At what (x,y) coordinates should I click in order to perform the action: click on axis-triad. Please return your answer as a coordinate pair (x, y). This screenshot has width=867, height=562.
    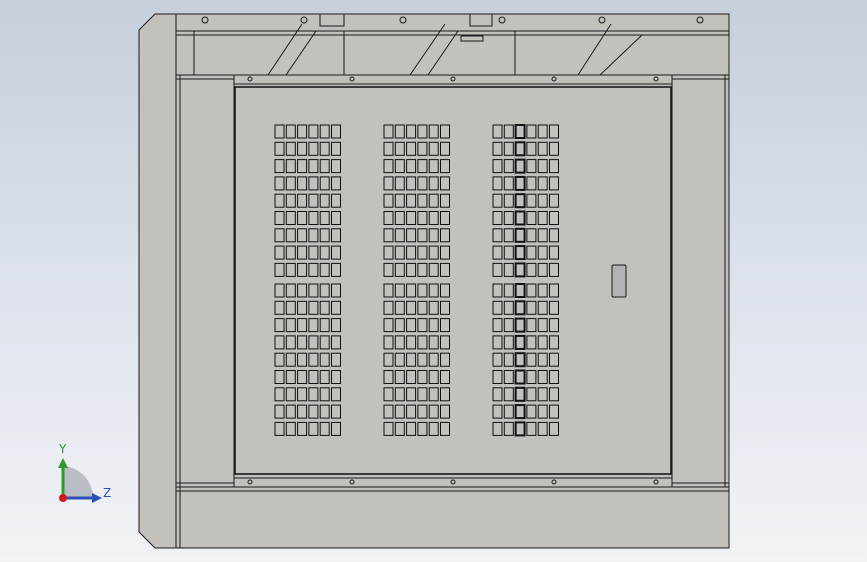
    Looking at the image, I should click on (80, 480).